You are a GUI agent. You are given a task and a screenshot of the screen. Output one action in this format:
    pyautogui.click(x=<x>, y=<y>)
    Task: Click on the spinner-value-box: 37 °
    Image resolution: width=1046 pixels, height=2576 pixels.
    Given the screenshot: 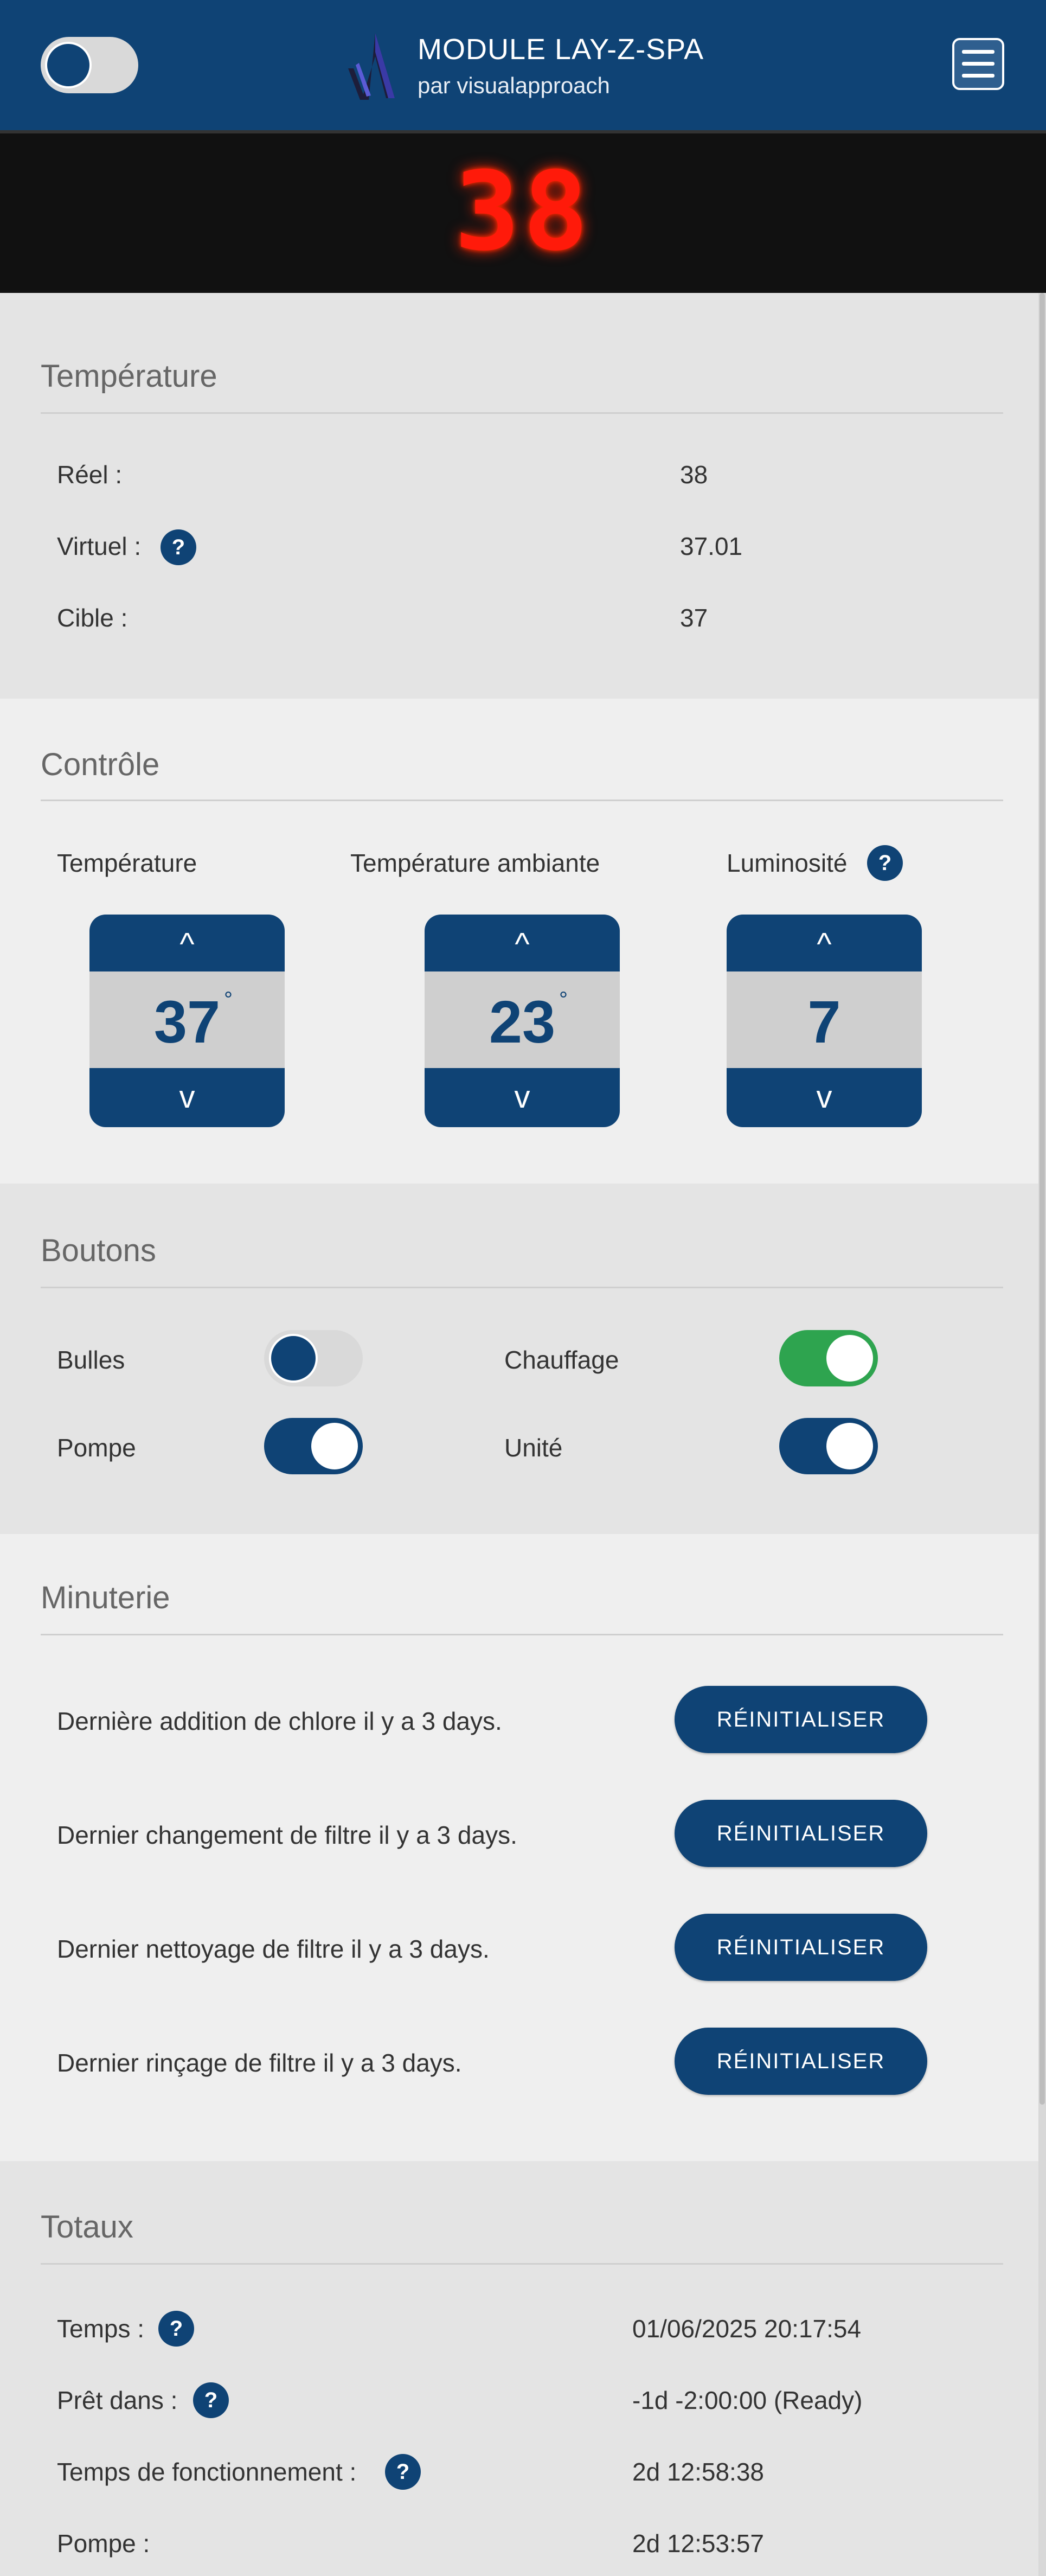 What is the action you would take?
    pyautogui.click(x=187, y=1019)
    